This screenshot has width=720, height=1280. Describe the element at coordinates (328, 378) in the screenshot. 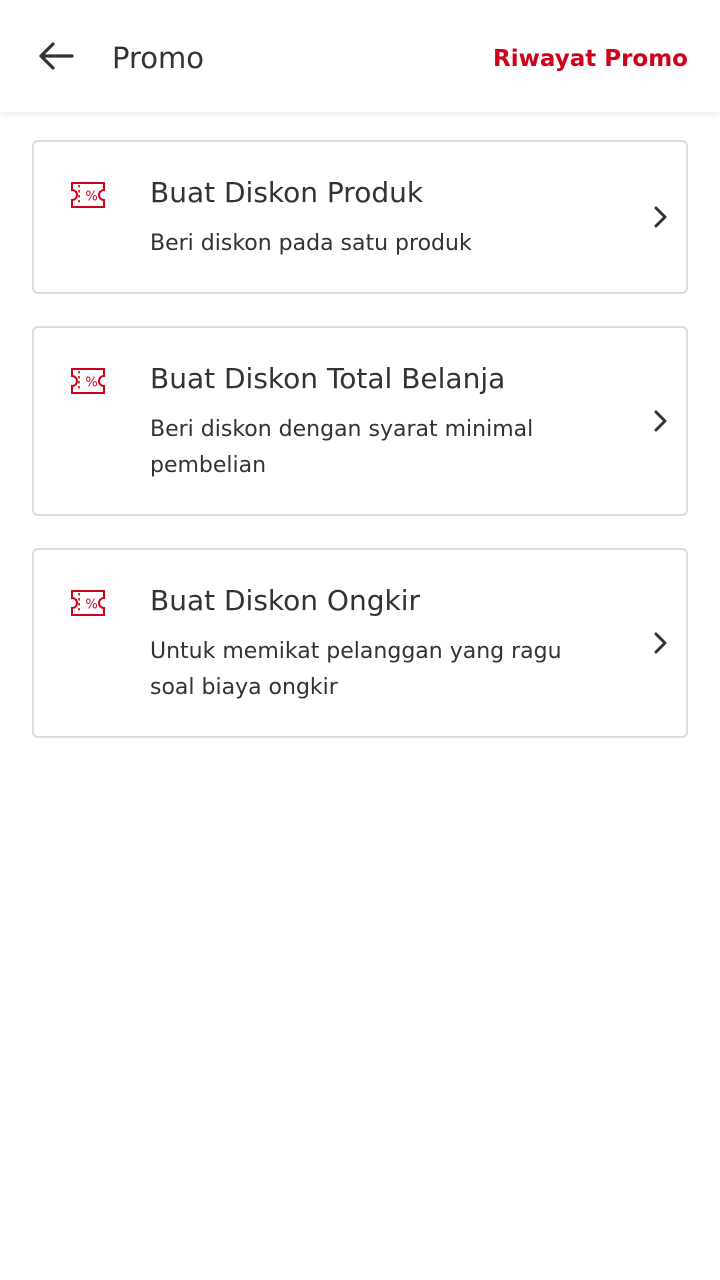

I see `promo-option-title: Buat Diskon Total Belanja` at that location.